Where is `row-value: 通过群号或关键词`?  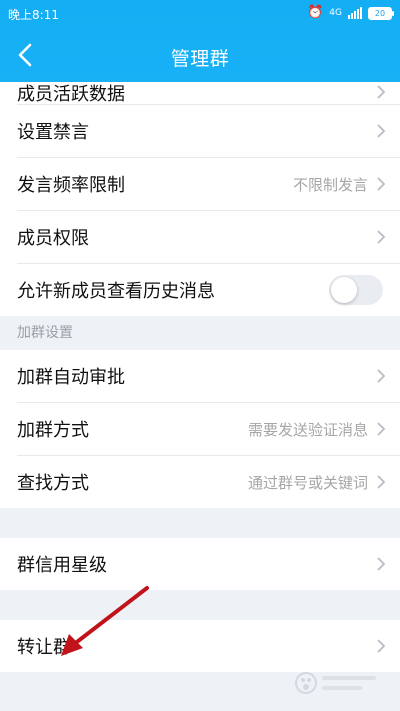
row-value: 通过群号或关键词 is located at coordinates (307, 482).